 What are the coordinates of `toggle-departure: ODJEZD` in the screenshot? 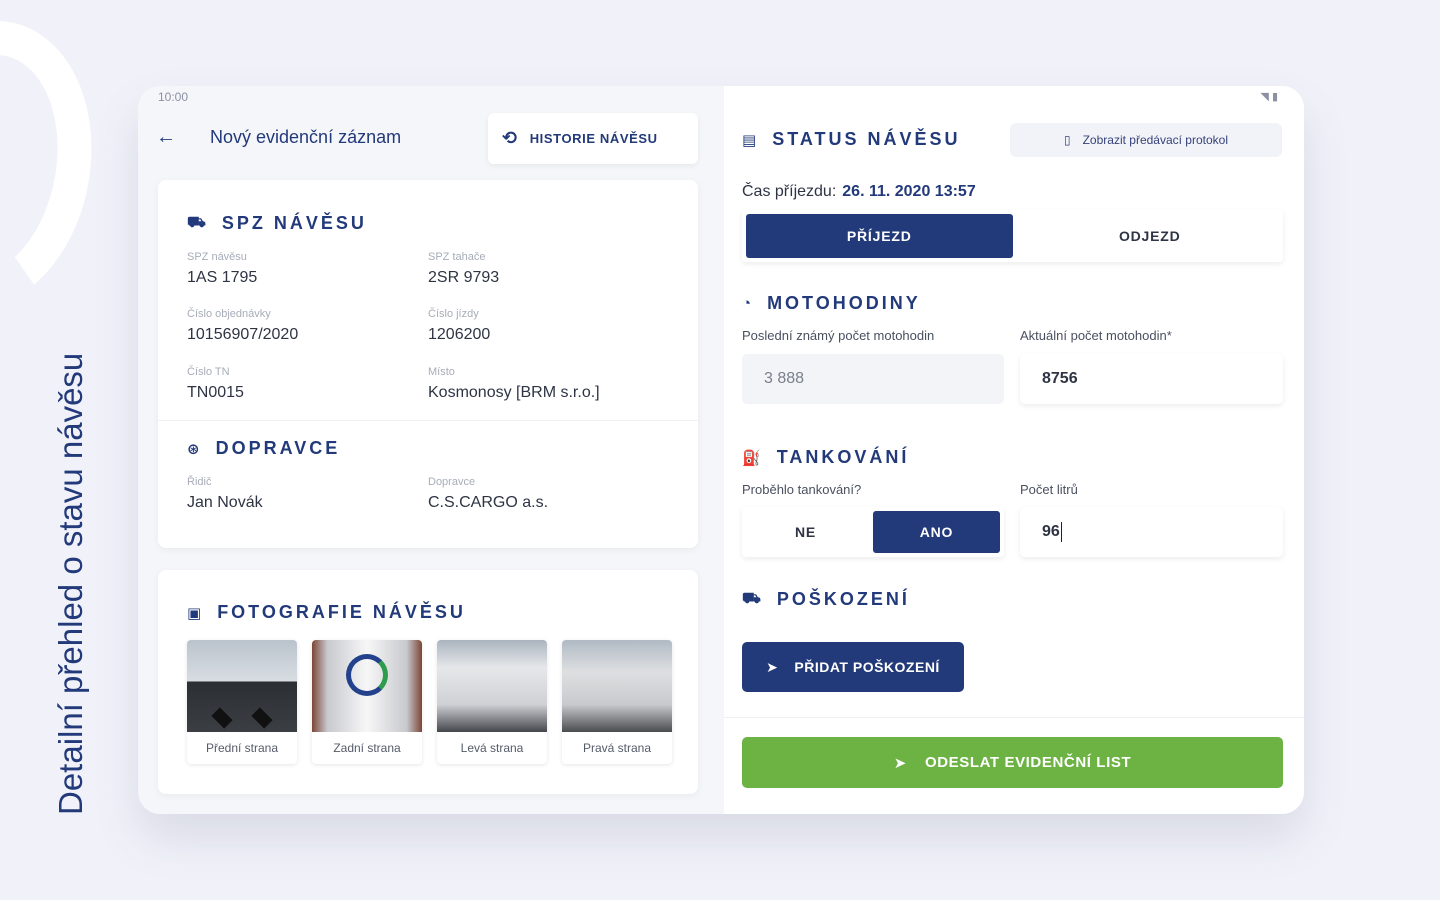 It's located at (1150, 236).